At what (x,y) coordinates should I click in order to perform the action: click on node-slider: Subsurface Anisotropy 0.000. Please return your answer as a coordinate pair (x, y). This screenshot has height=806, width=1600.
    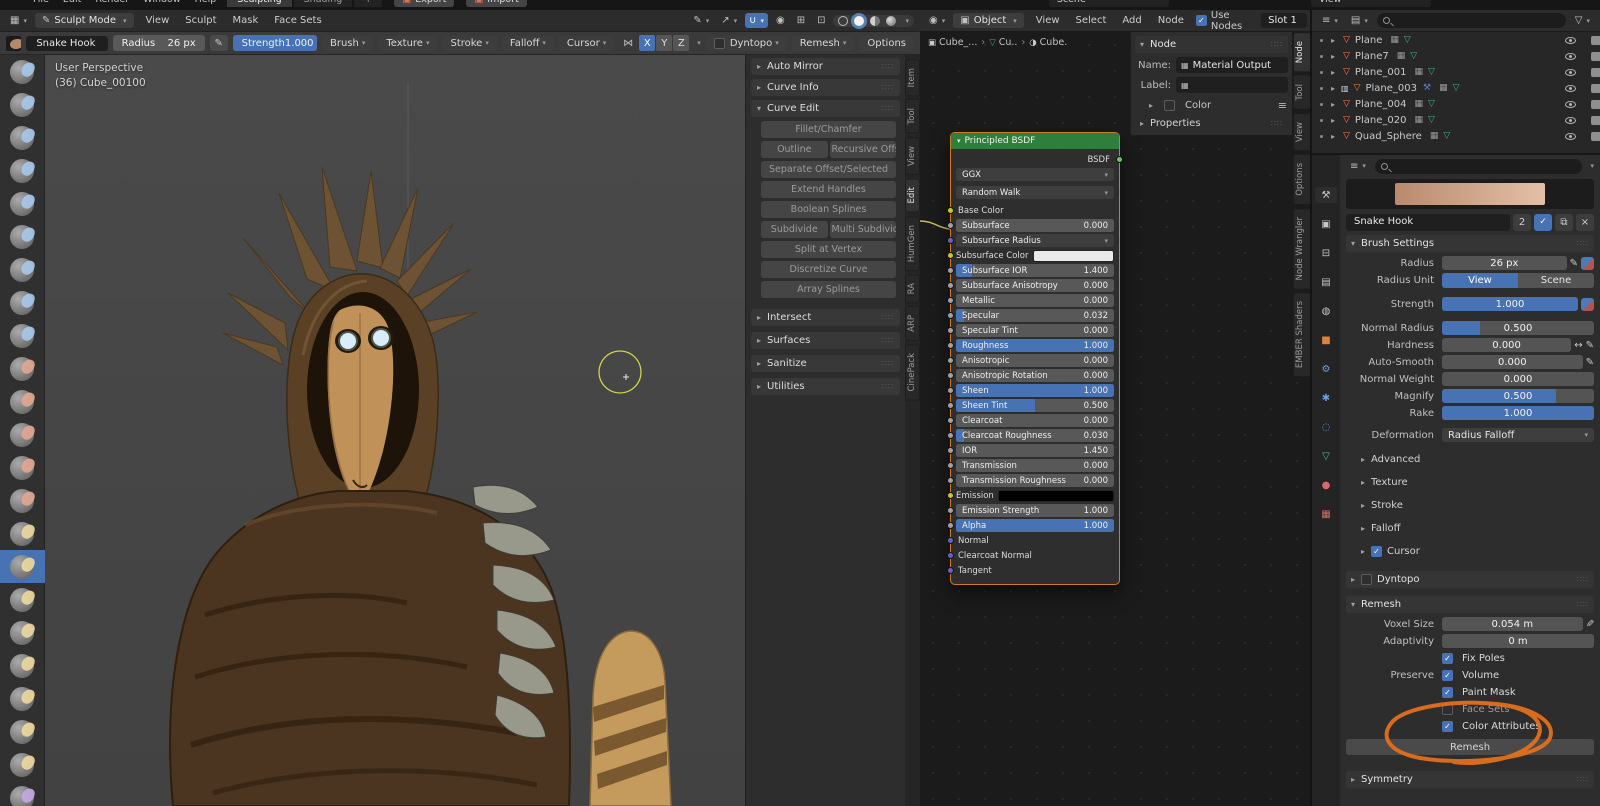
    Looking at the image, I should click on (1035, 285).